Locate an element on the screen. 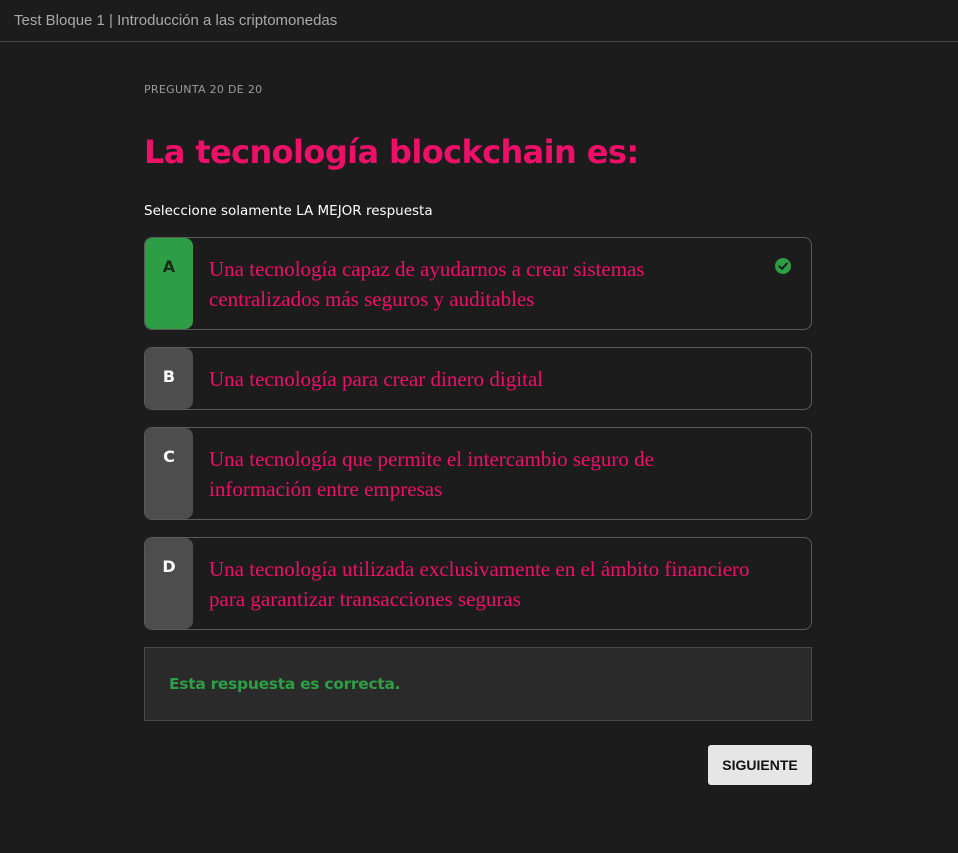 The height and width of the screenshot is (853, 958). question-instruction: Seleccione solamente LA MEJOR respuesta is located at coordinates (288, 210).